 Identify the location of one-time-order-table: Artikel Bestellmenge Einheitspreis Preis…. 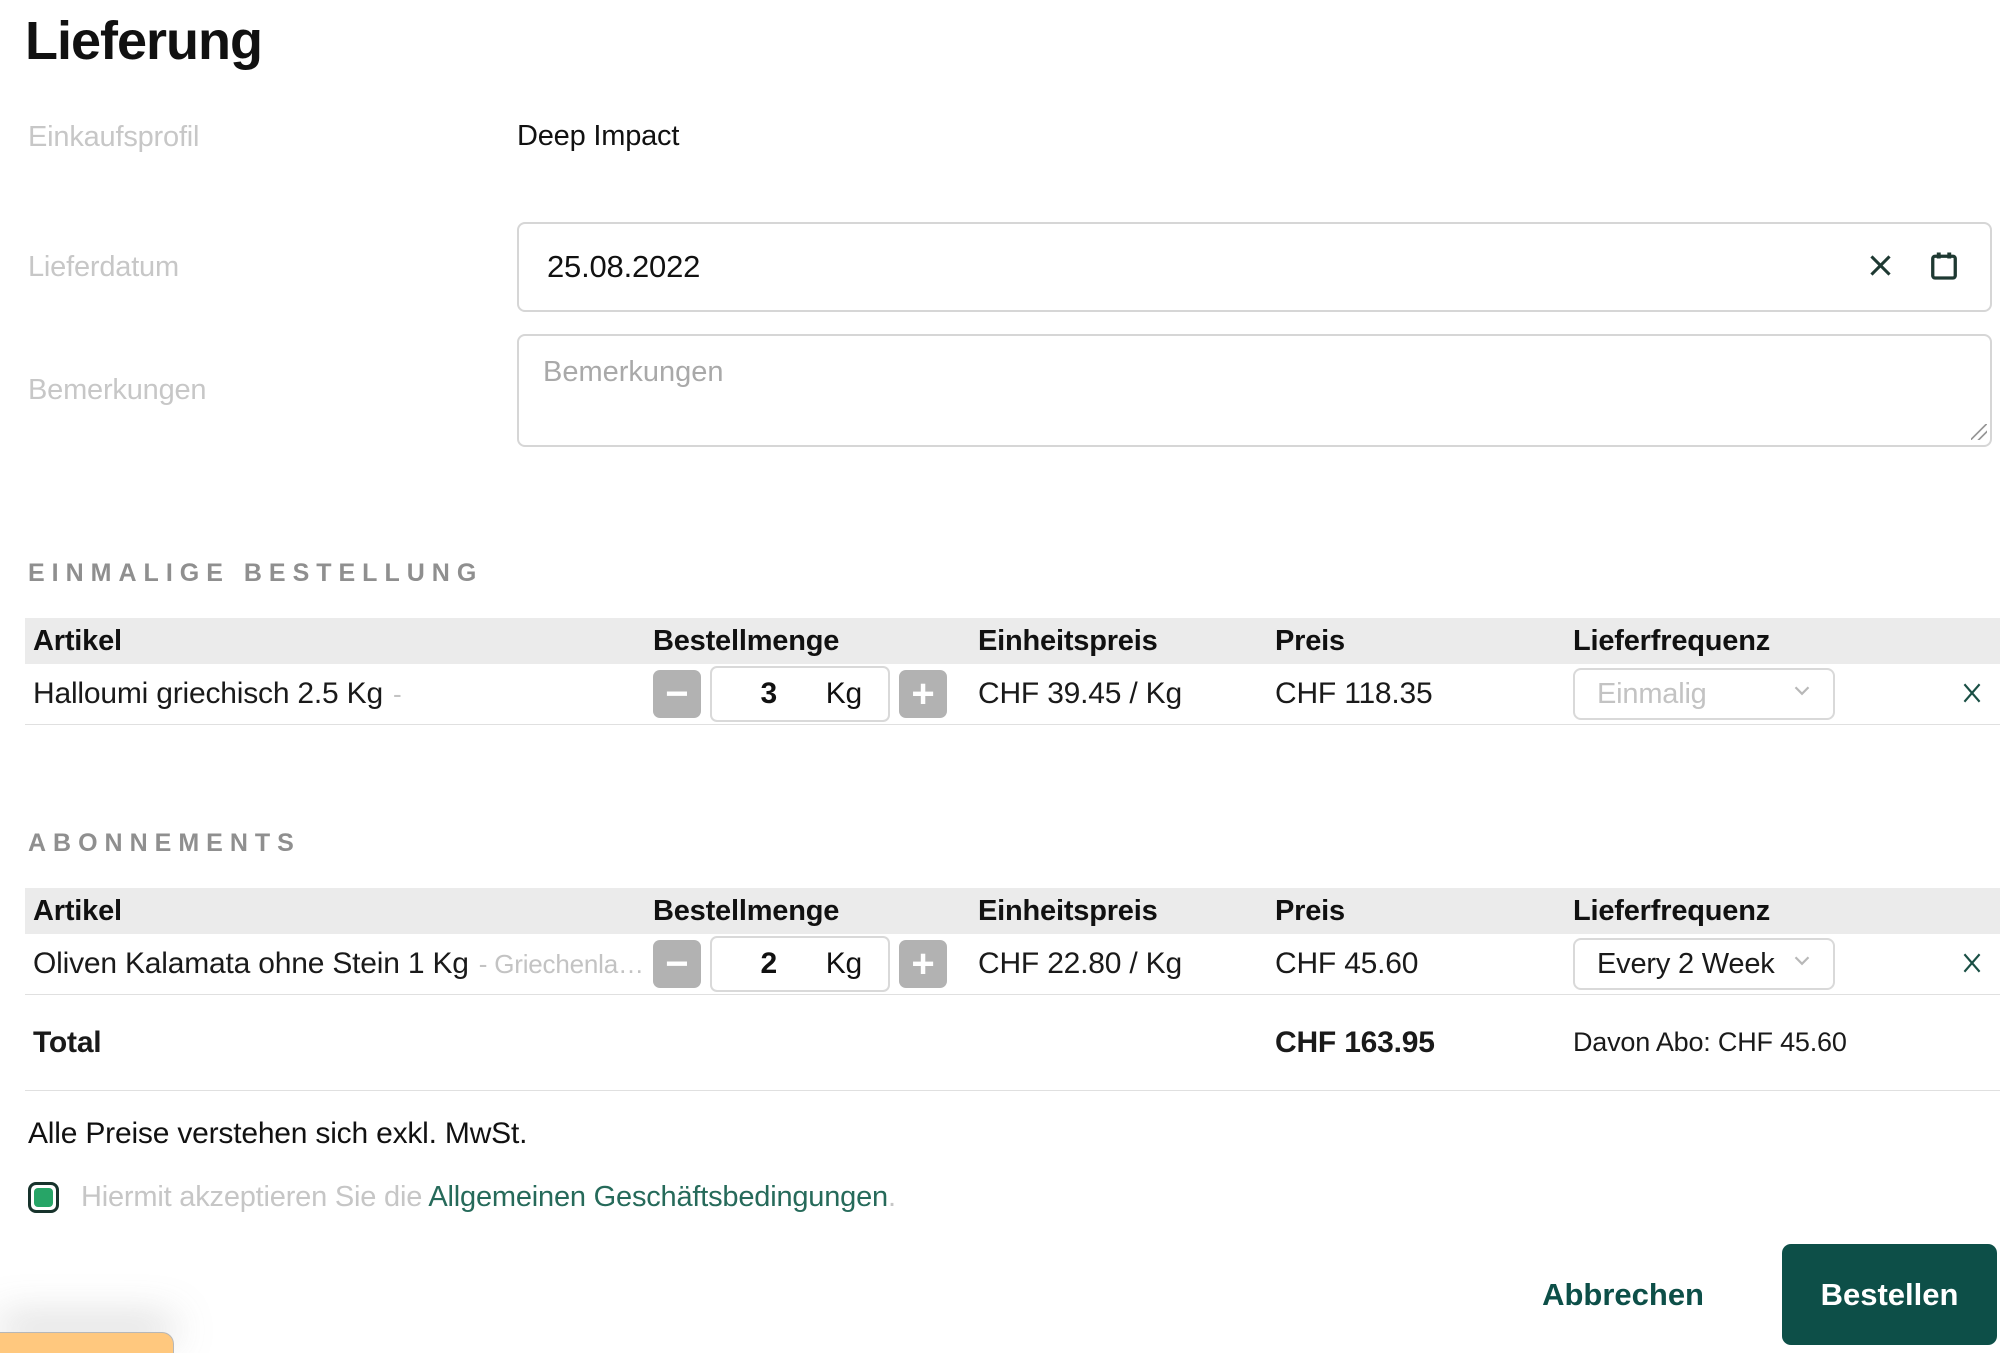
(1012, 671).